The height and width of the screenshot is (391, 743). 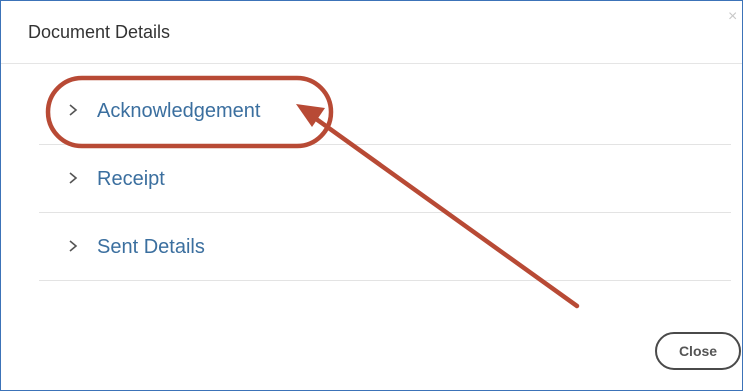 What do you see at coordinates (732, 17) in the screenshot?
I see `close-x-icon: ×` at bounding box center [732, 17].